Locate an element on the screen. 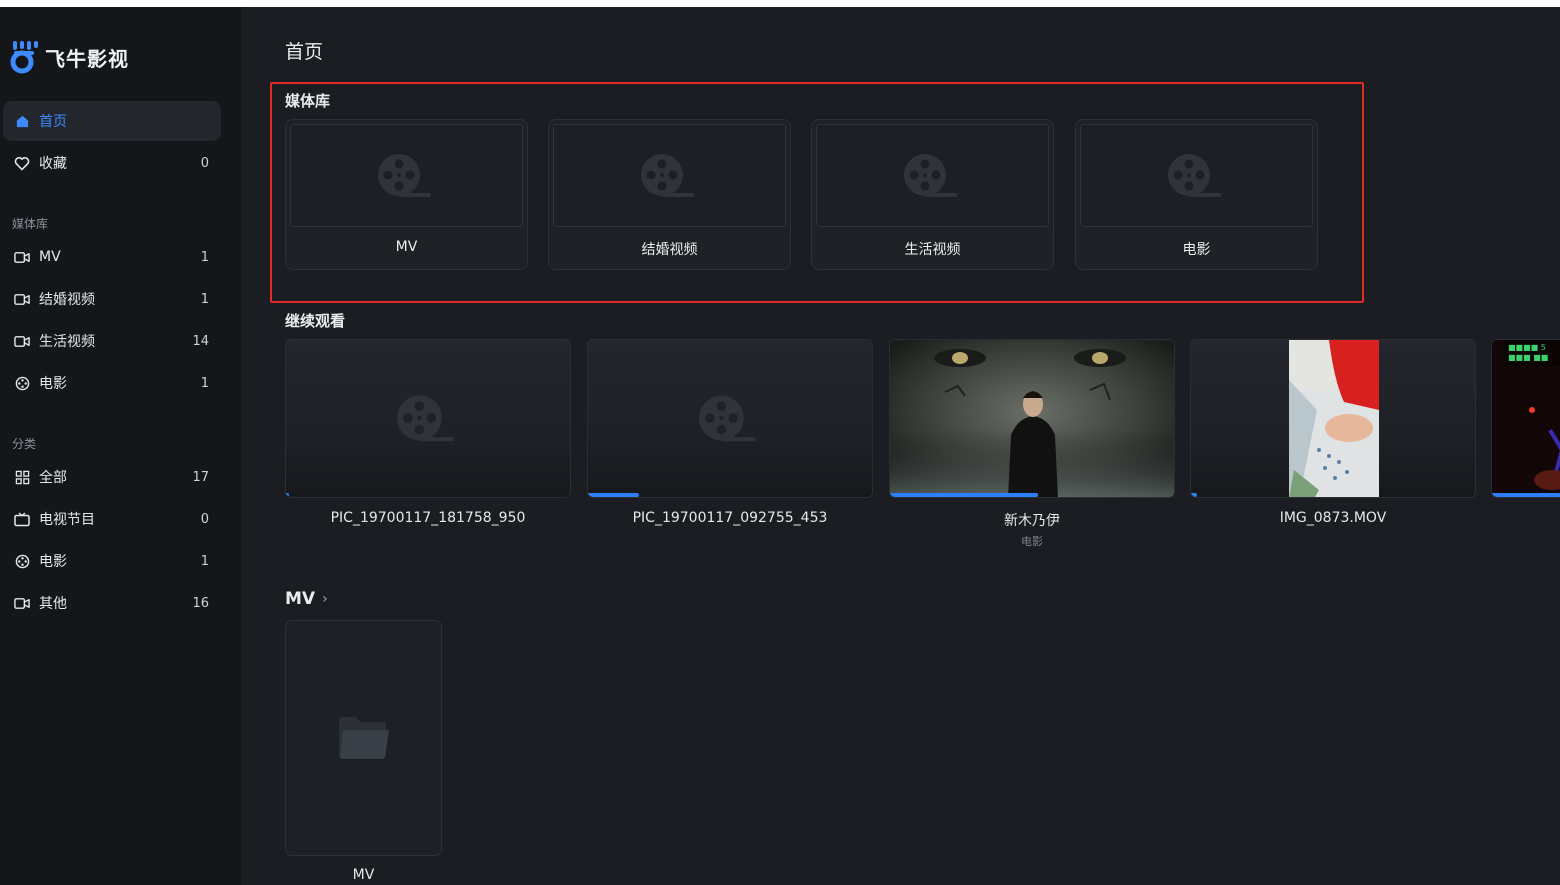 Image resolution: width=1560 pixels, height=885 pixels. folder-icon is located at coordinates (363, 738).